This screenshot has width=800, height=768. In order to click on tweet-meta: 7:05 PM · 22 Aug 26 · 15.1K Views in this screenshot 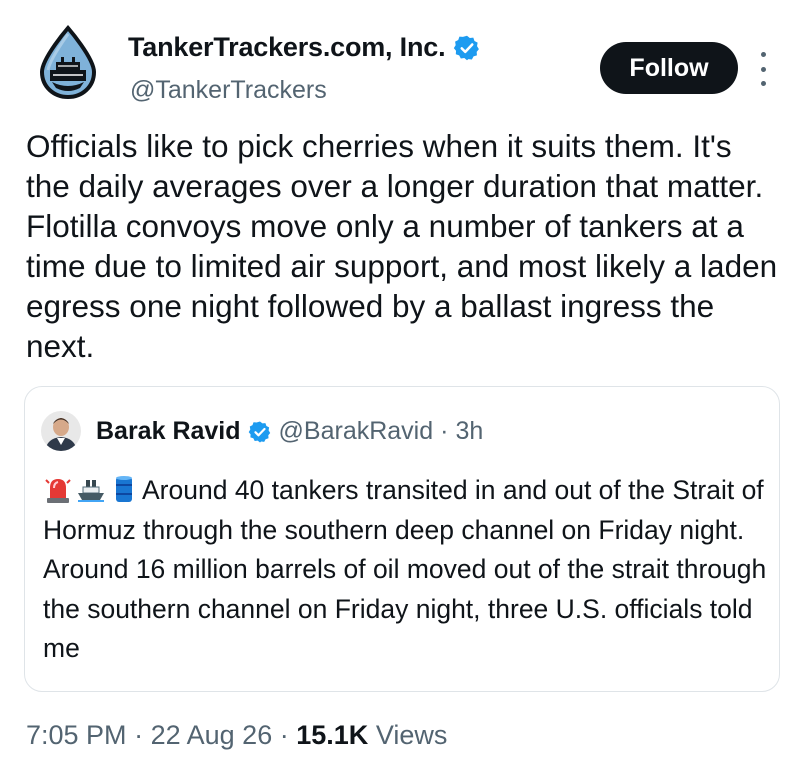, I will do `click(236, 735)`.